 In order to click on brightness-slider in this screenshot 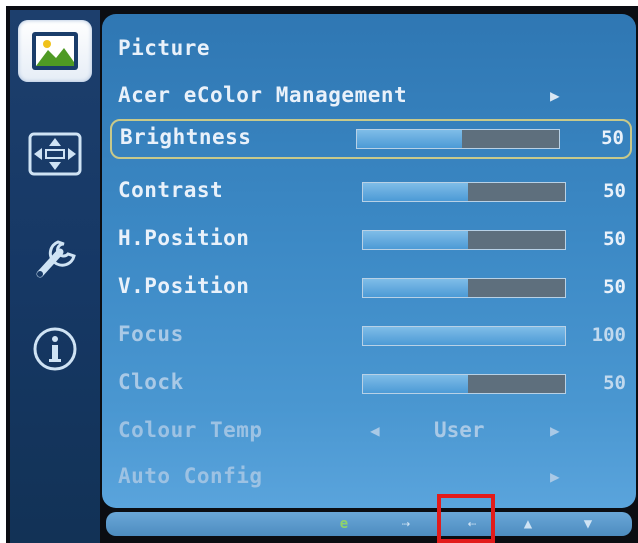, I will do `click(458, 139)`.